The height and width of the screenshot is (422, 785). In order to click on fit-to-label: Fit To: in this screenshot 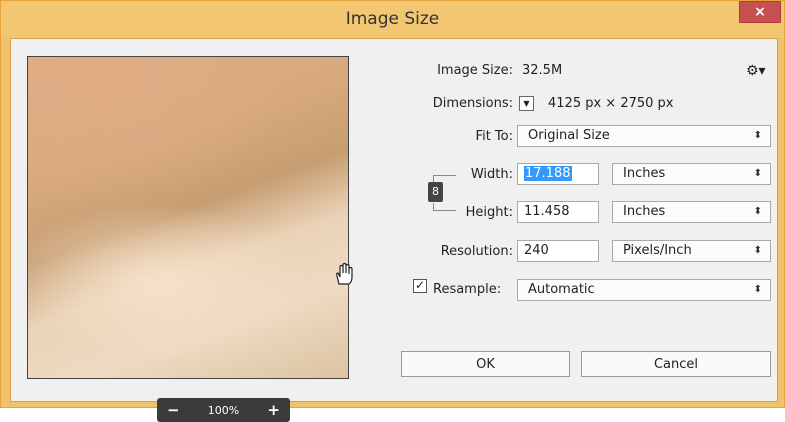, I will do `click(494, 136)`.